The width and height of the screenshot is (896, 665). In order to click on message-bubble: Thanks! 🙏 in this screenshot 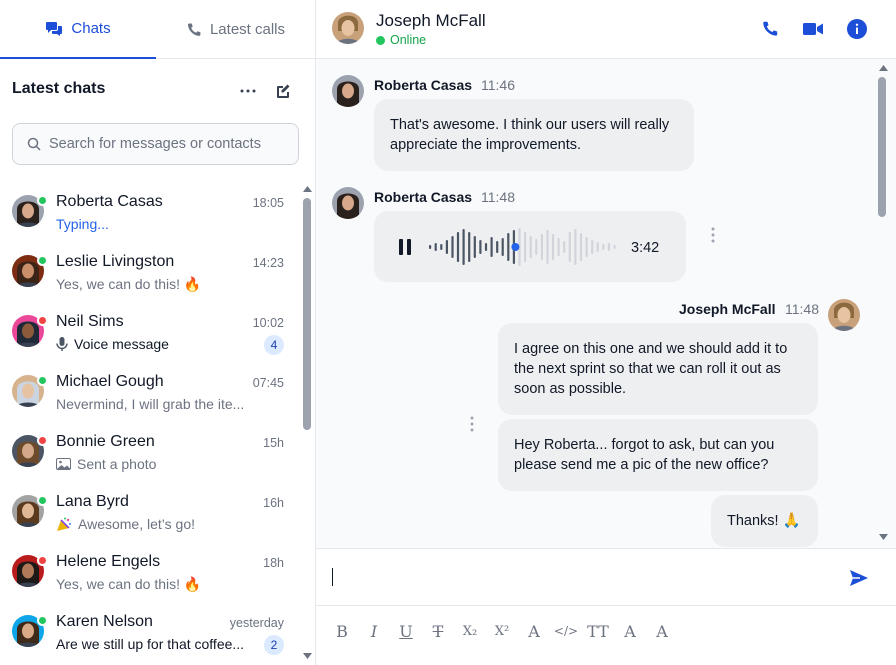, I will do `click(764, 521)`.